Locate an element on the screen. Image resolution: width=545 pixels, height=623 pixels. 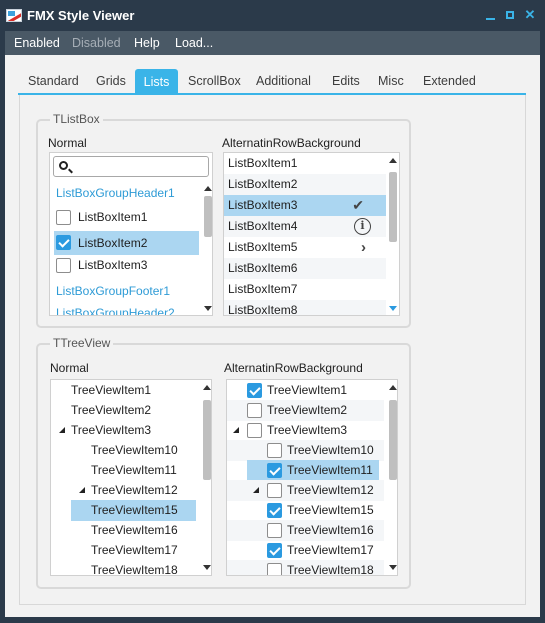
list-item-selected: ListBoxItem3 ✔ is located at coordinates (305, 205).